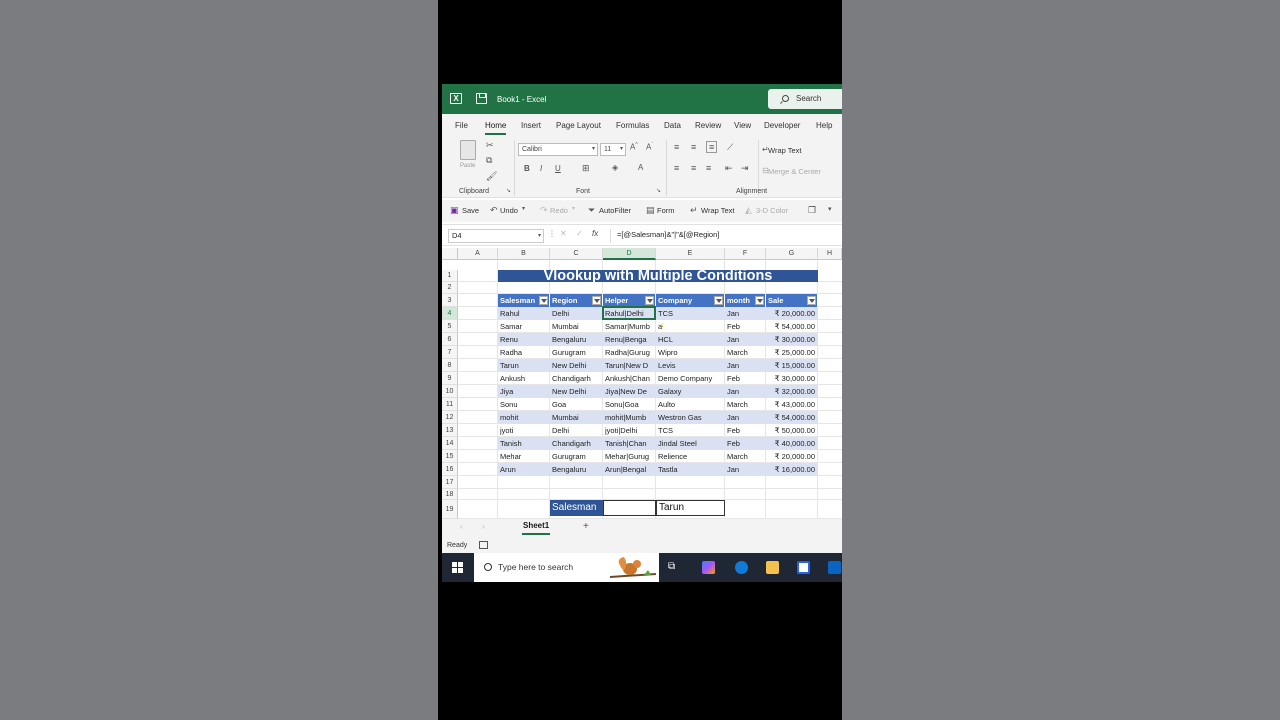  Describe the element at coordinates (450, 326) in the screenshot. I see `row-header-5: 5` at that location.